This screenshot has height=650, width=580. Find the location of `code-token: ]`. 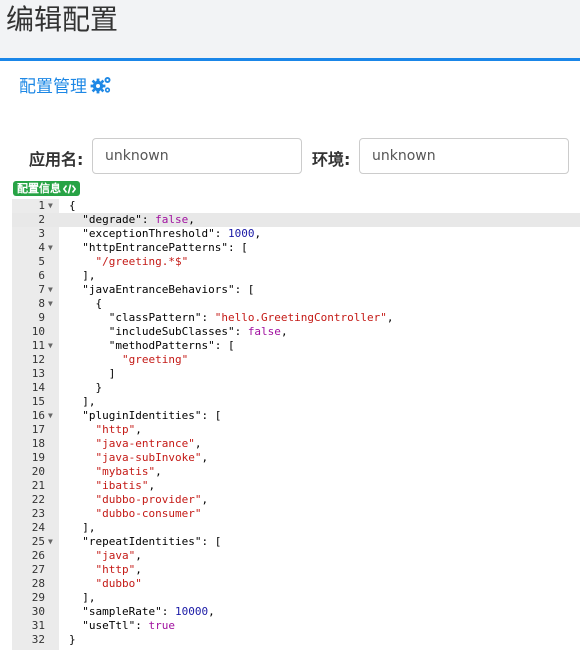

code-token: ] is located at coordinates (92, 373).